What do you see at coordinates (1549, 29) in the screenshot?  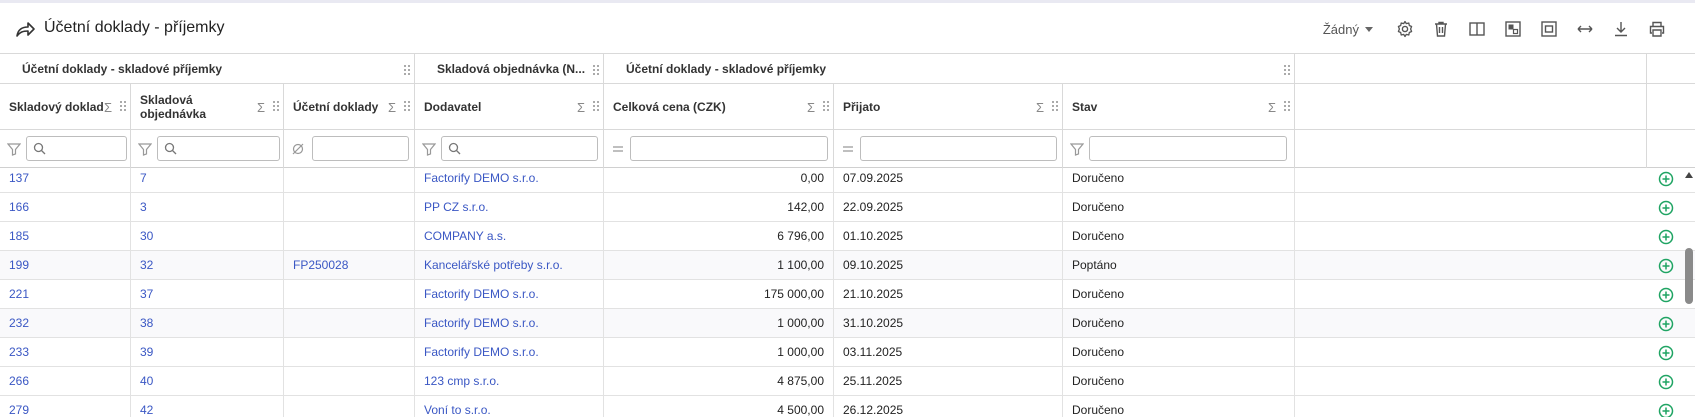 I see `fit-screen-button` at bounding box center [1549, 29].